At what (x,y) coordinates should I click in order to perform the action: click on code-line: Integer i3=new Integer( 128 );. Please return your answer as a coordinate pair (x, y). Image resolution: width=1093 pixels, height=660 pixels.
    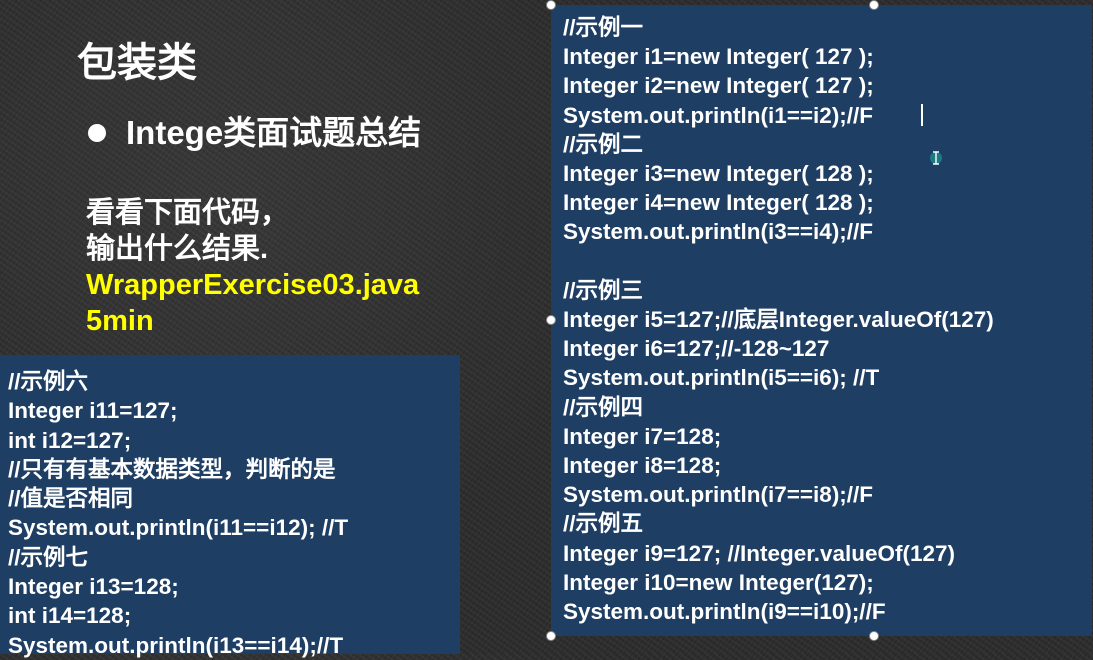
    Looking at the image, I should click on (718, 174).